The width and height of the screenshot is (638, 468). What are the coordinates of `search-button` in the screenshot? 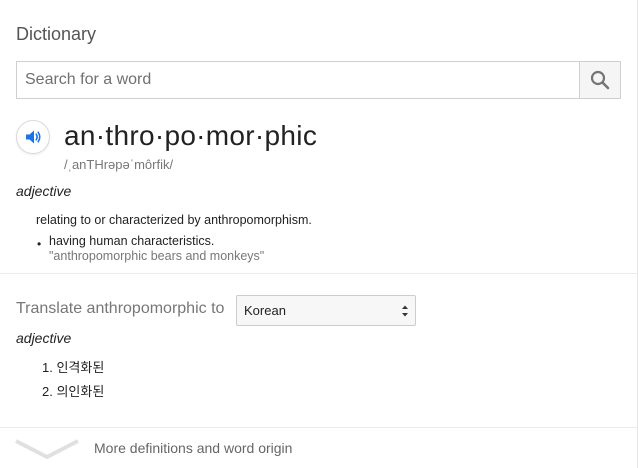 It's located at (599, 80).